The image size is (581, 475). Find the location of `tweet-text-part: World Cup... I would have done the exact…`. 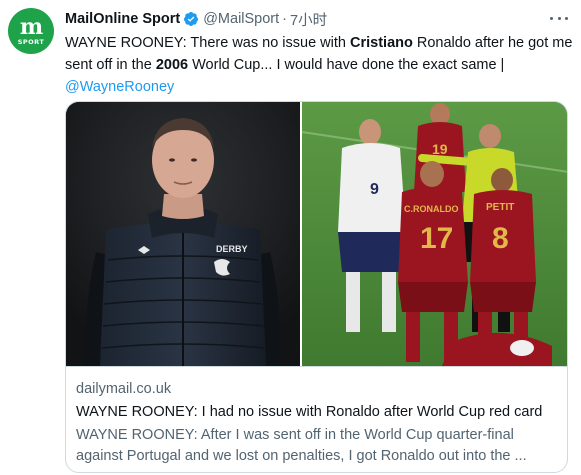

tweet-text-part: World Cup... I would have done the exact… is located at coordinates (346, 65).